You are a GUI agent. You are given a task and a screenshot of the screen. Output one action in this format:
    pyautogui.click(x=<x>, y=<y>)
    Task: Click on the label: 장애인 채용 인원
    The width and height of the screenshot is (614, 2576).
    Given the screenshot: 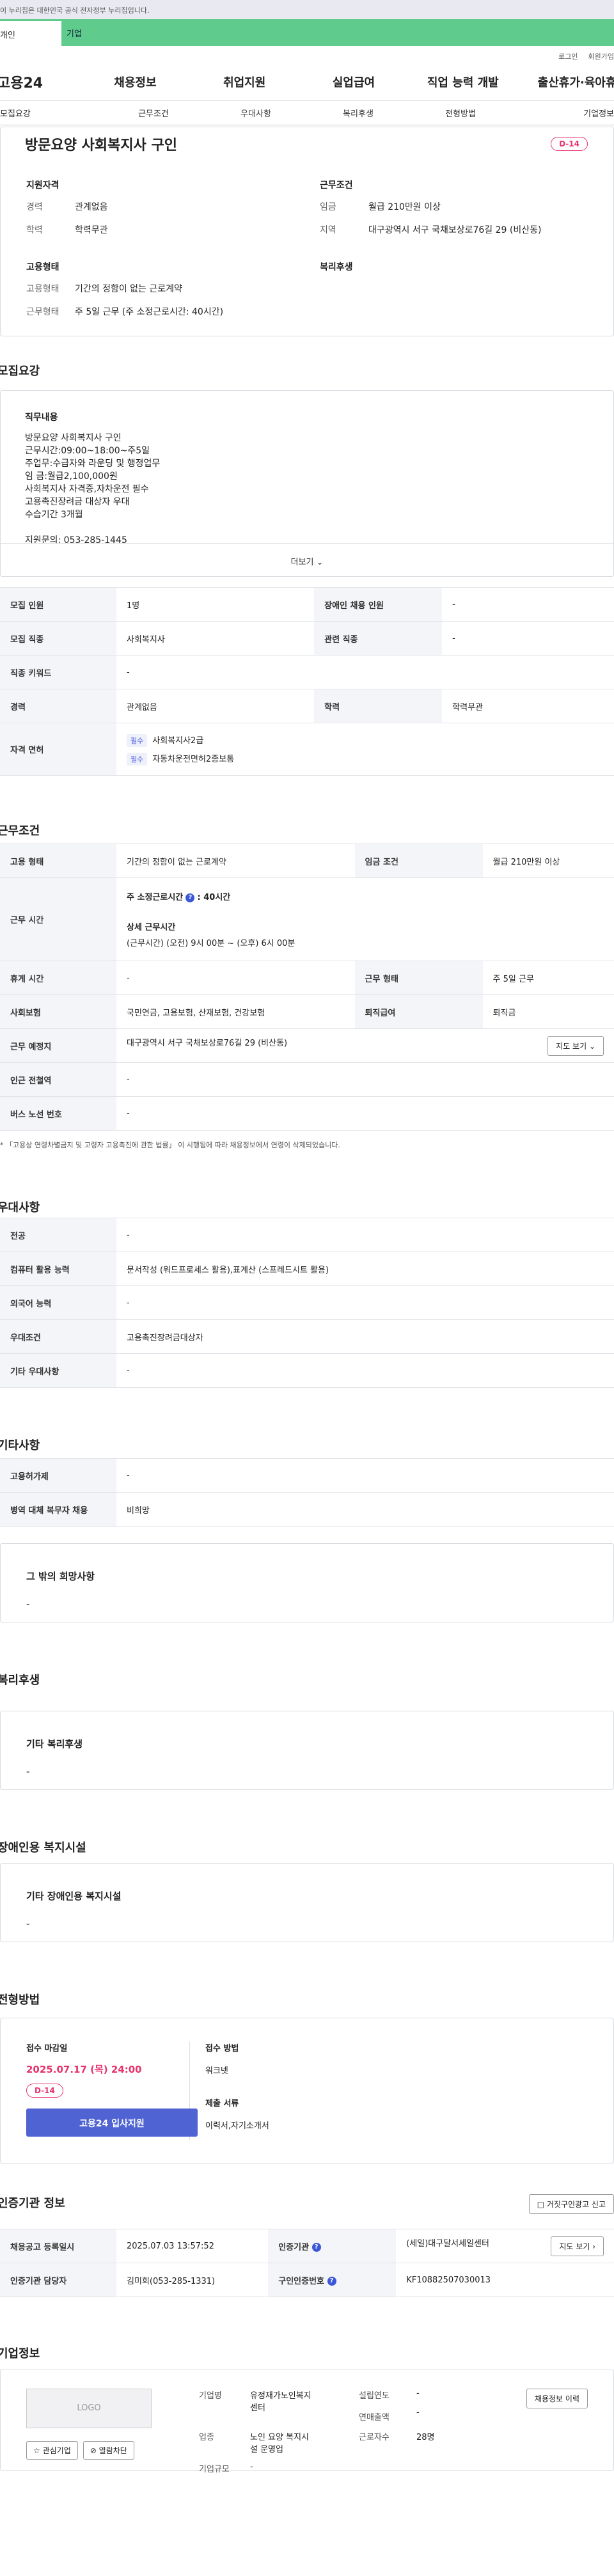 What is the action you would take?
    pyautogui.click(x=378, y=604)
    